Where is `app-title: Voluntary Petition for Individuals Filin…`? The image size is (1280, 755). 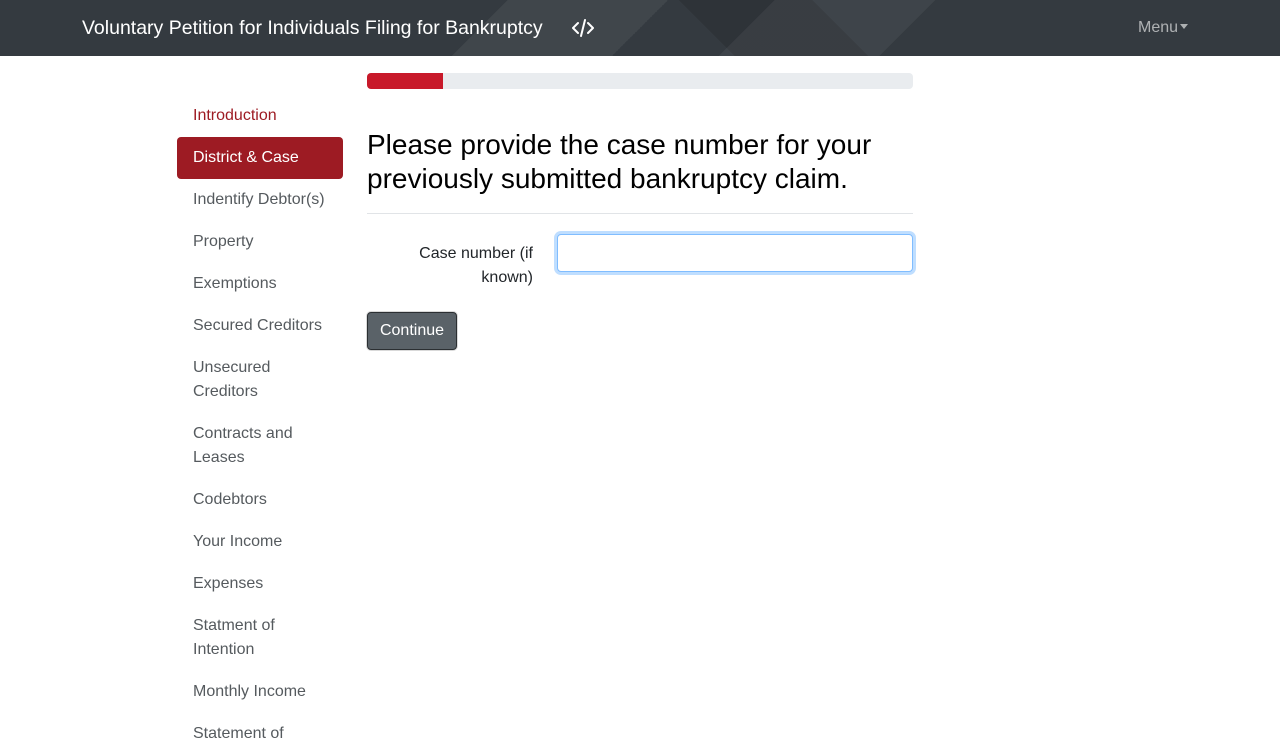 app-title: Voluntary Petition for Individuals Filin… is located at coordinates (312, 28).